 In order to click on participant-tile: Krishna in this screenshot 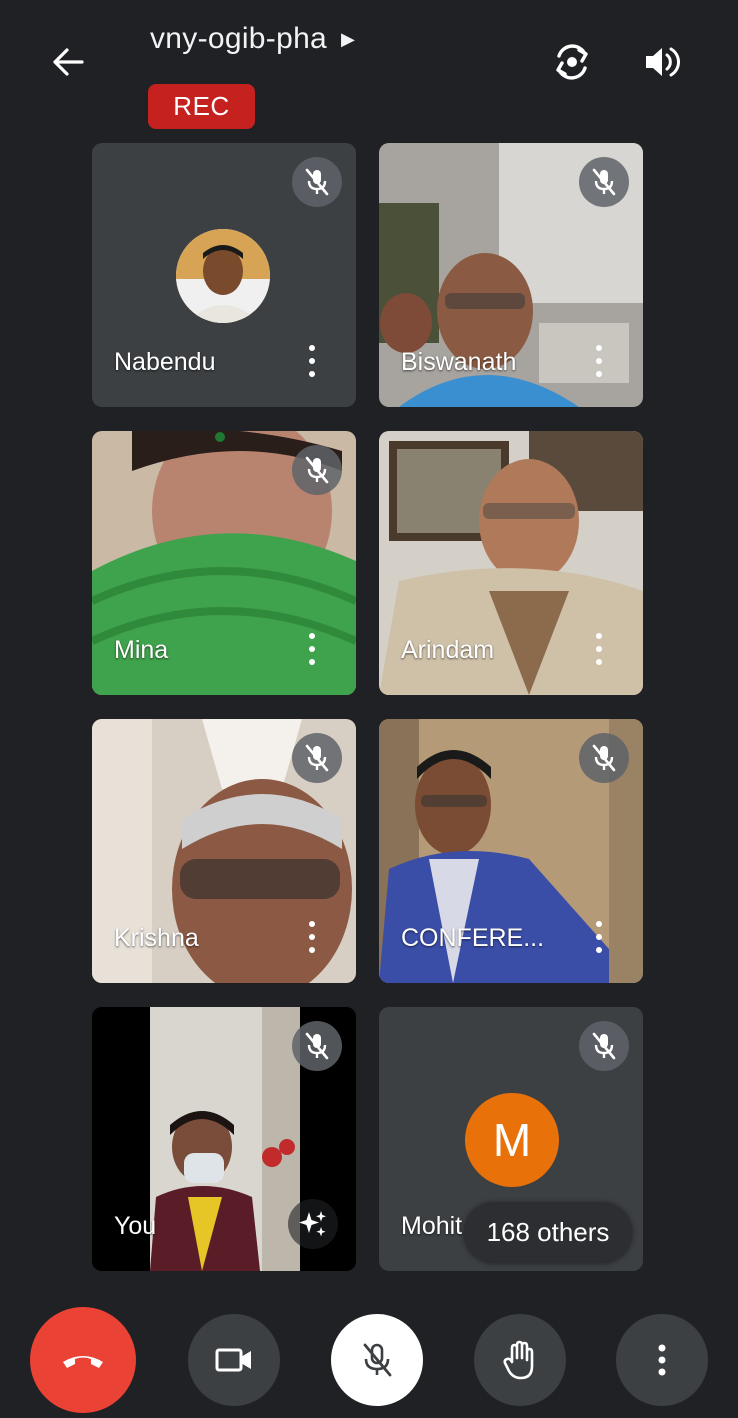, I will do `click(224, 851)`.